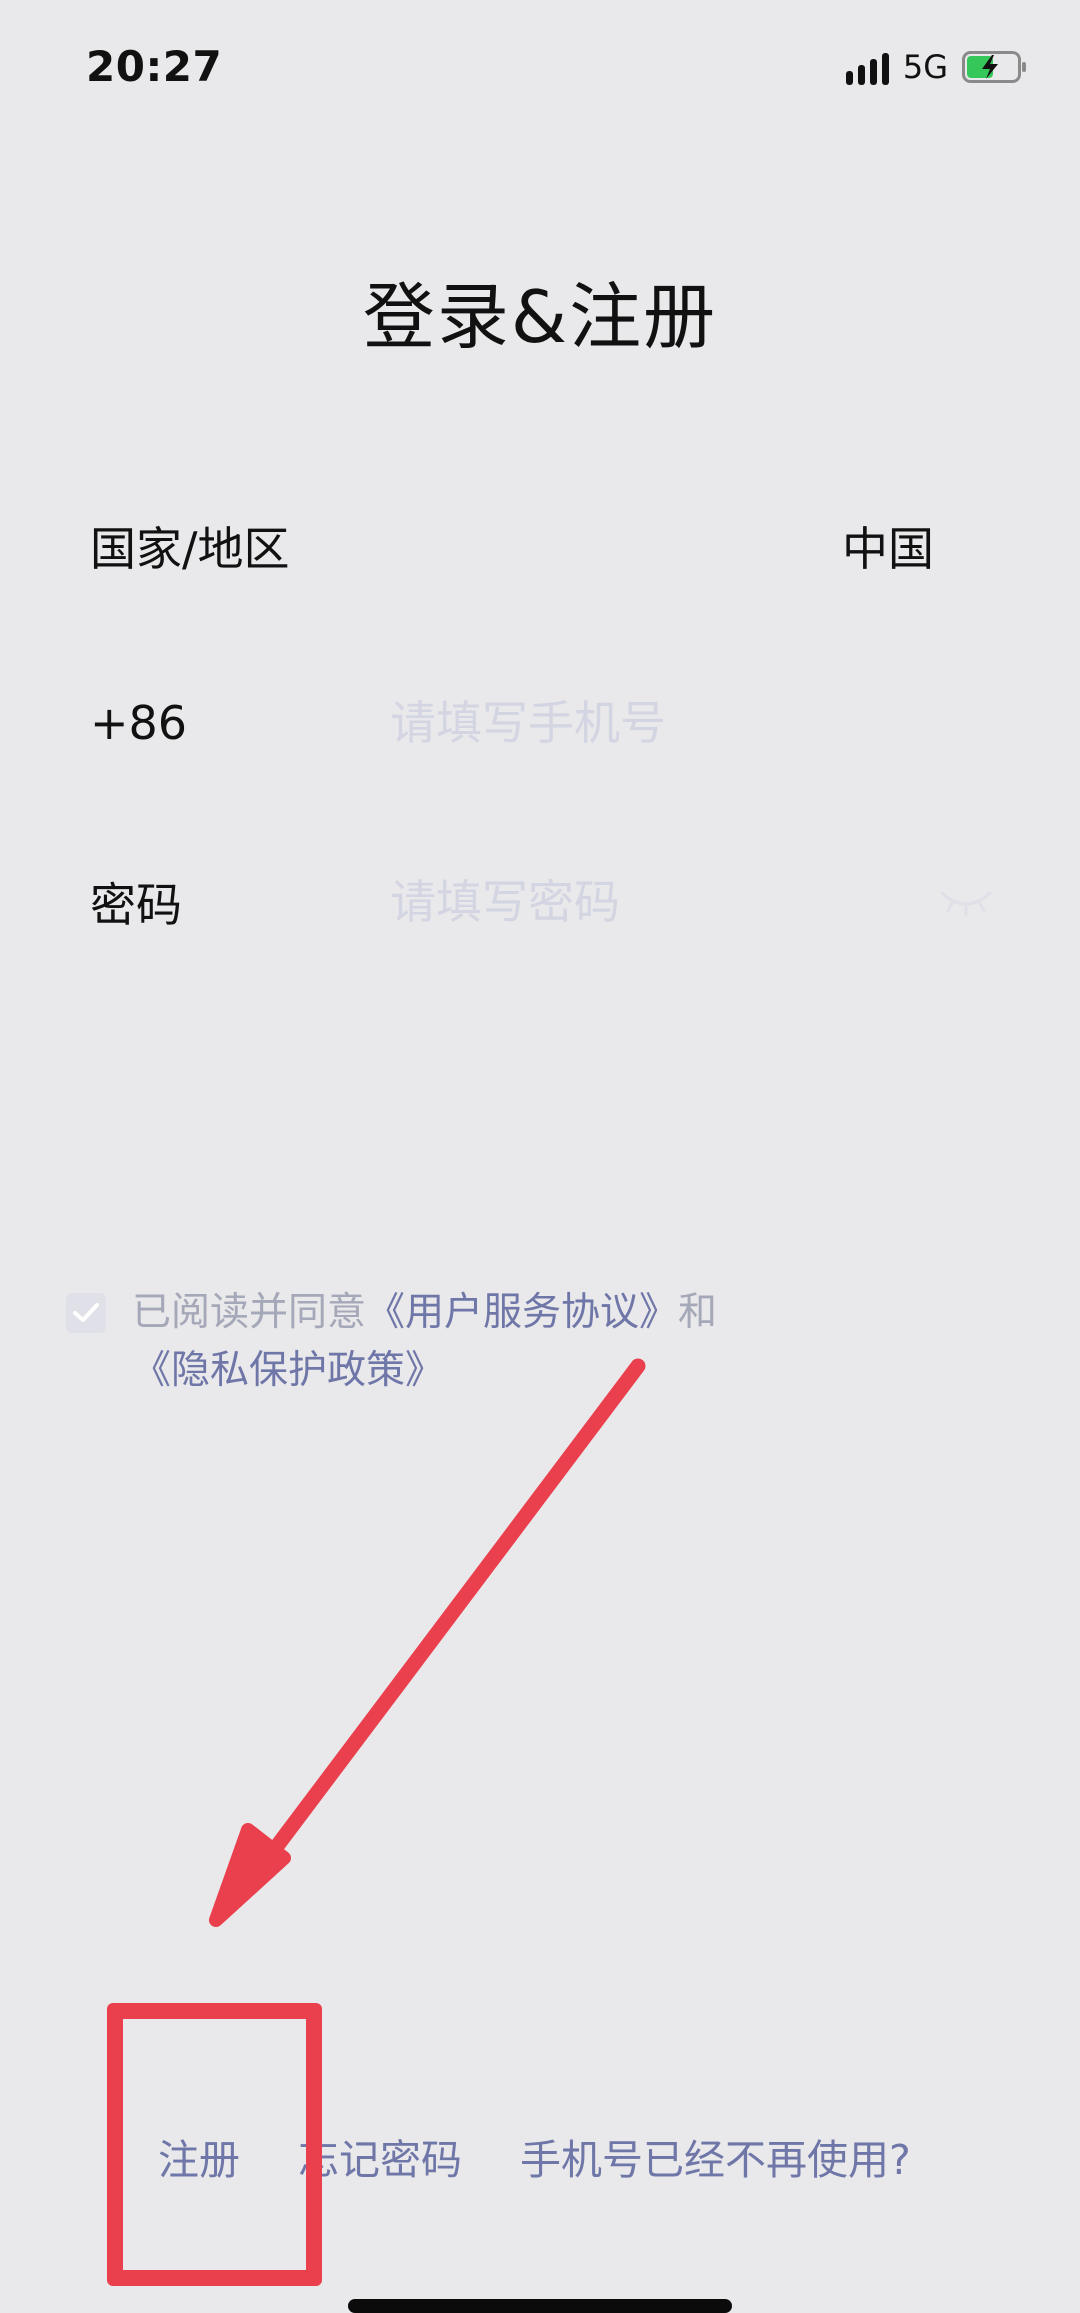  What do you see at coordinates (966, 902) in the screenshot?
I see `eye-closed-icon` at bounding box center [966, 902].